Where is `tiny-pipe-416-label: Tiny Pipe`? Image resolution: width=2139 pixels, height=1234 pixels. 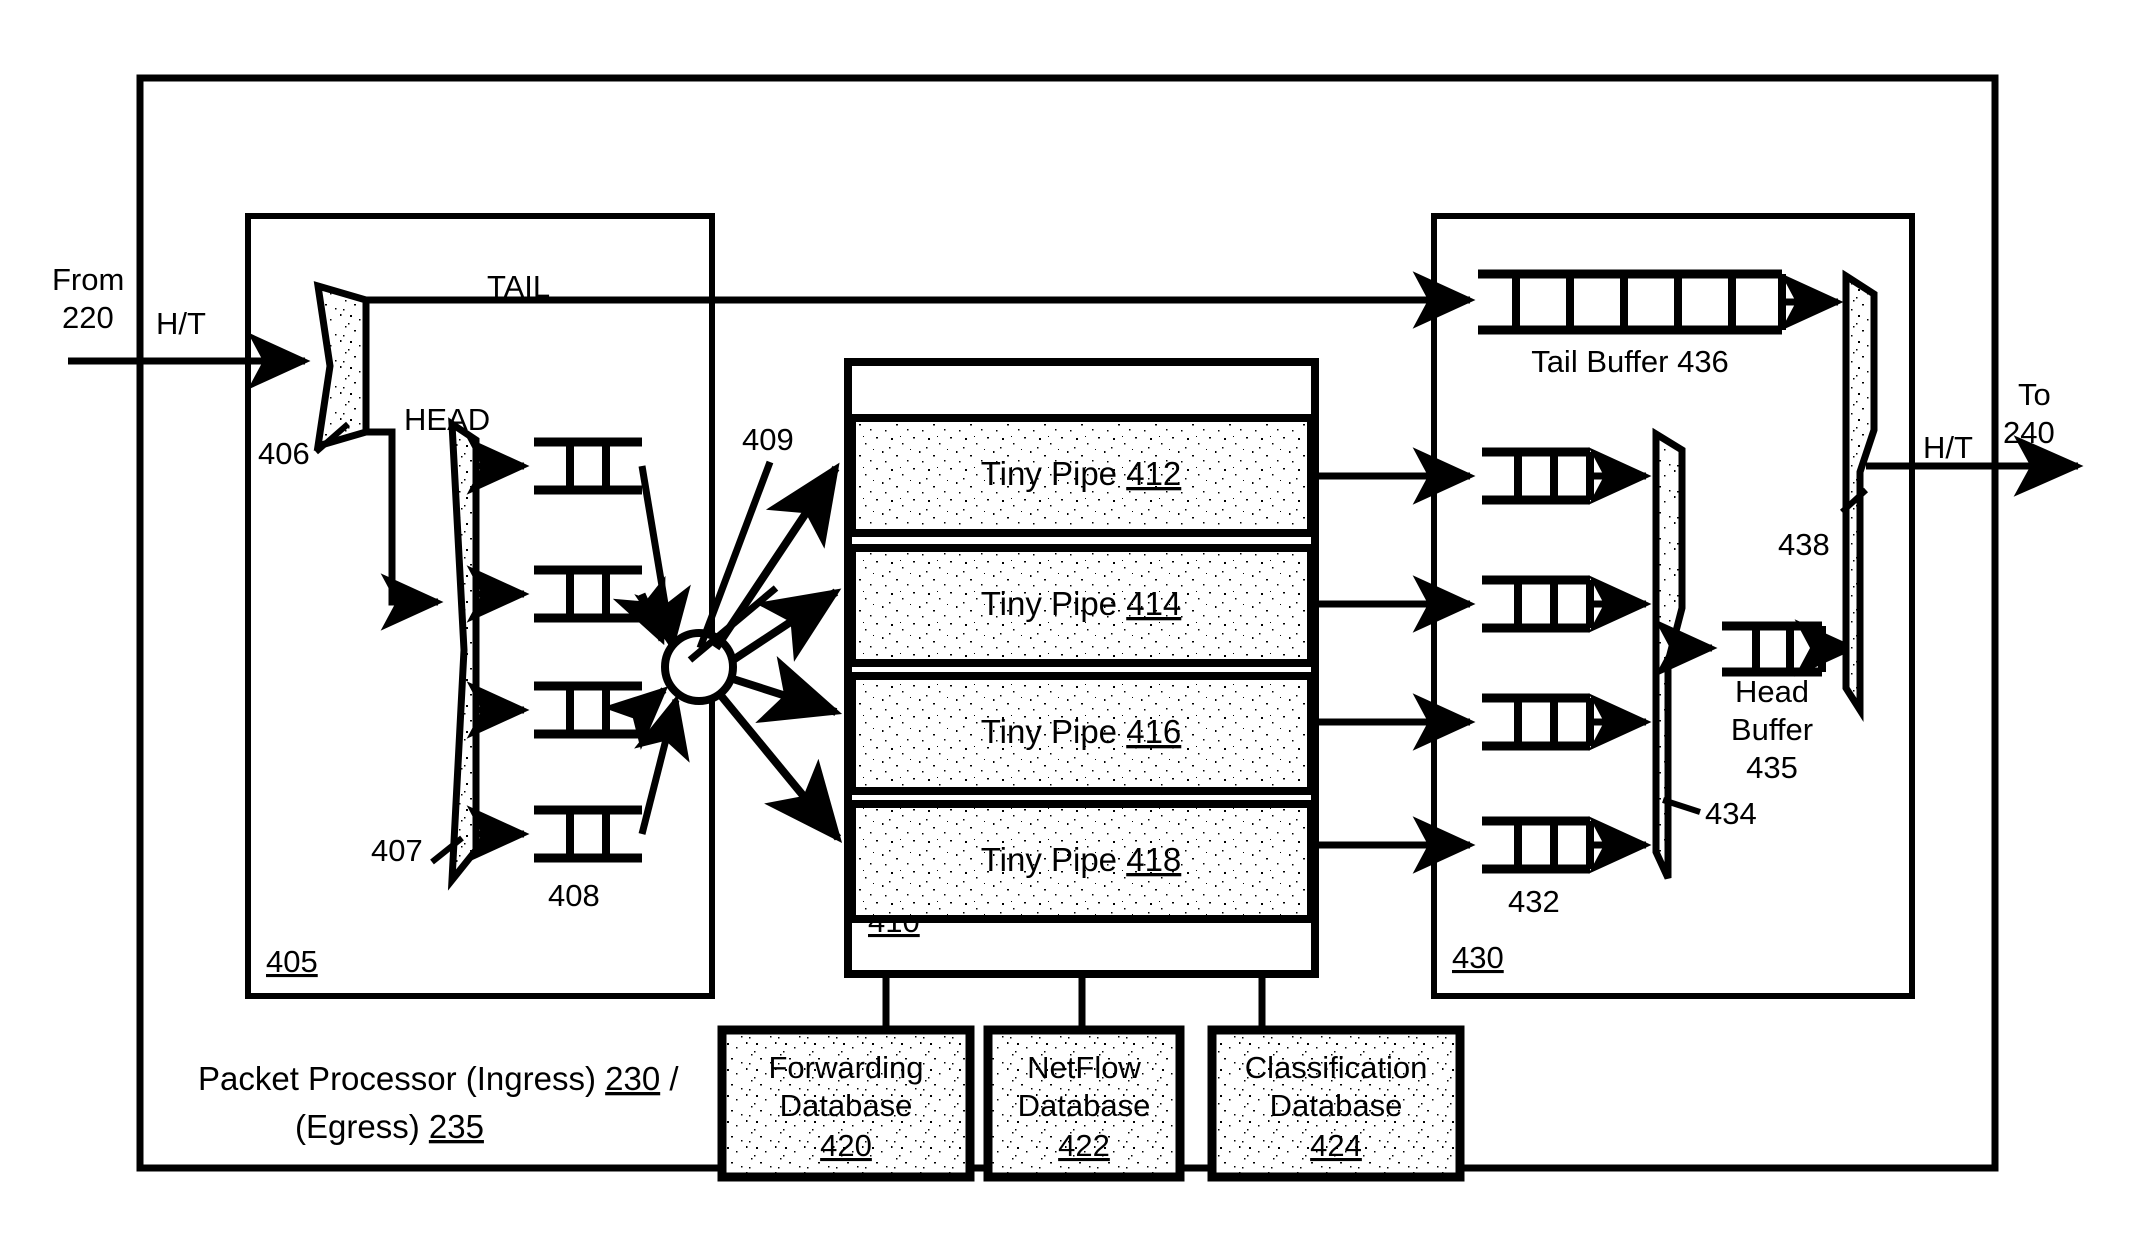
tiny-pipe-416-label: Tiny Pipe is located at coordinates (1054, 731).